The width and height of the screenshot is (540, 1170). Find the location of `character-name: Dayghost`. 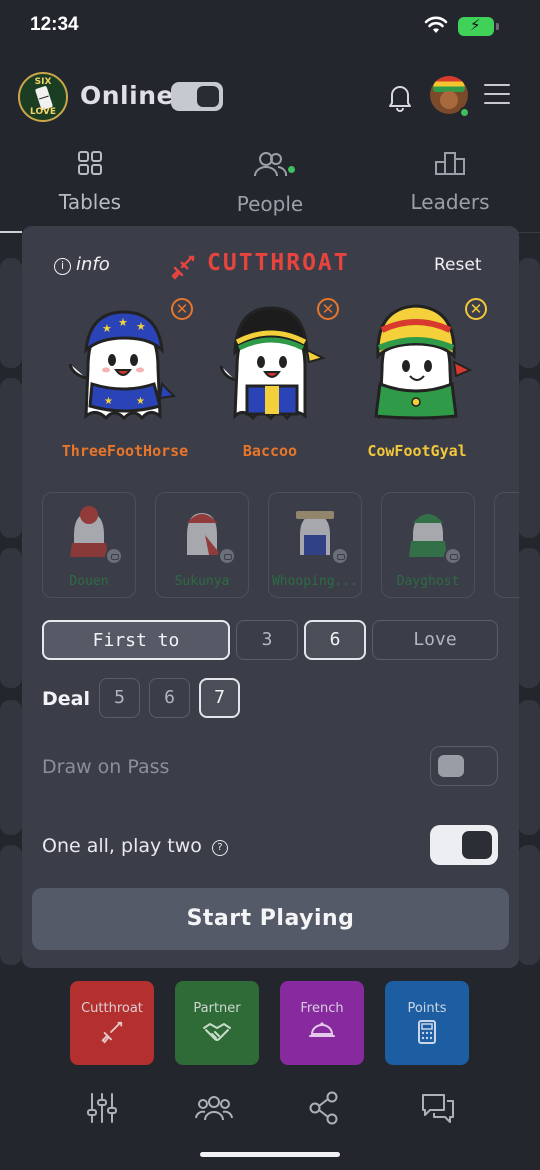

character-name: Dayghost is located at coordinates (428, 581).